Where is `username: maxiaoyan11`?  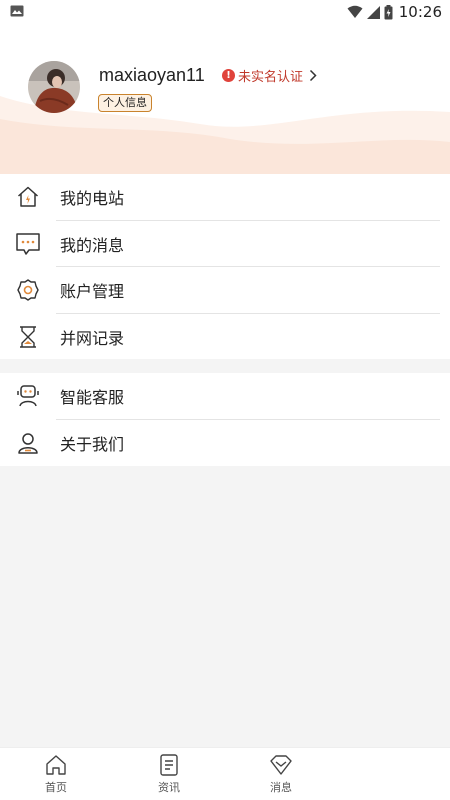
username: maxiaoyan11 is located at coordinates (152, 75).